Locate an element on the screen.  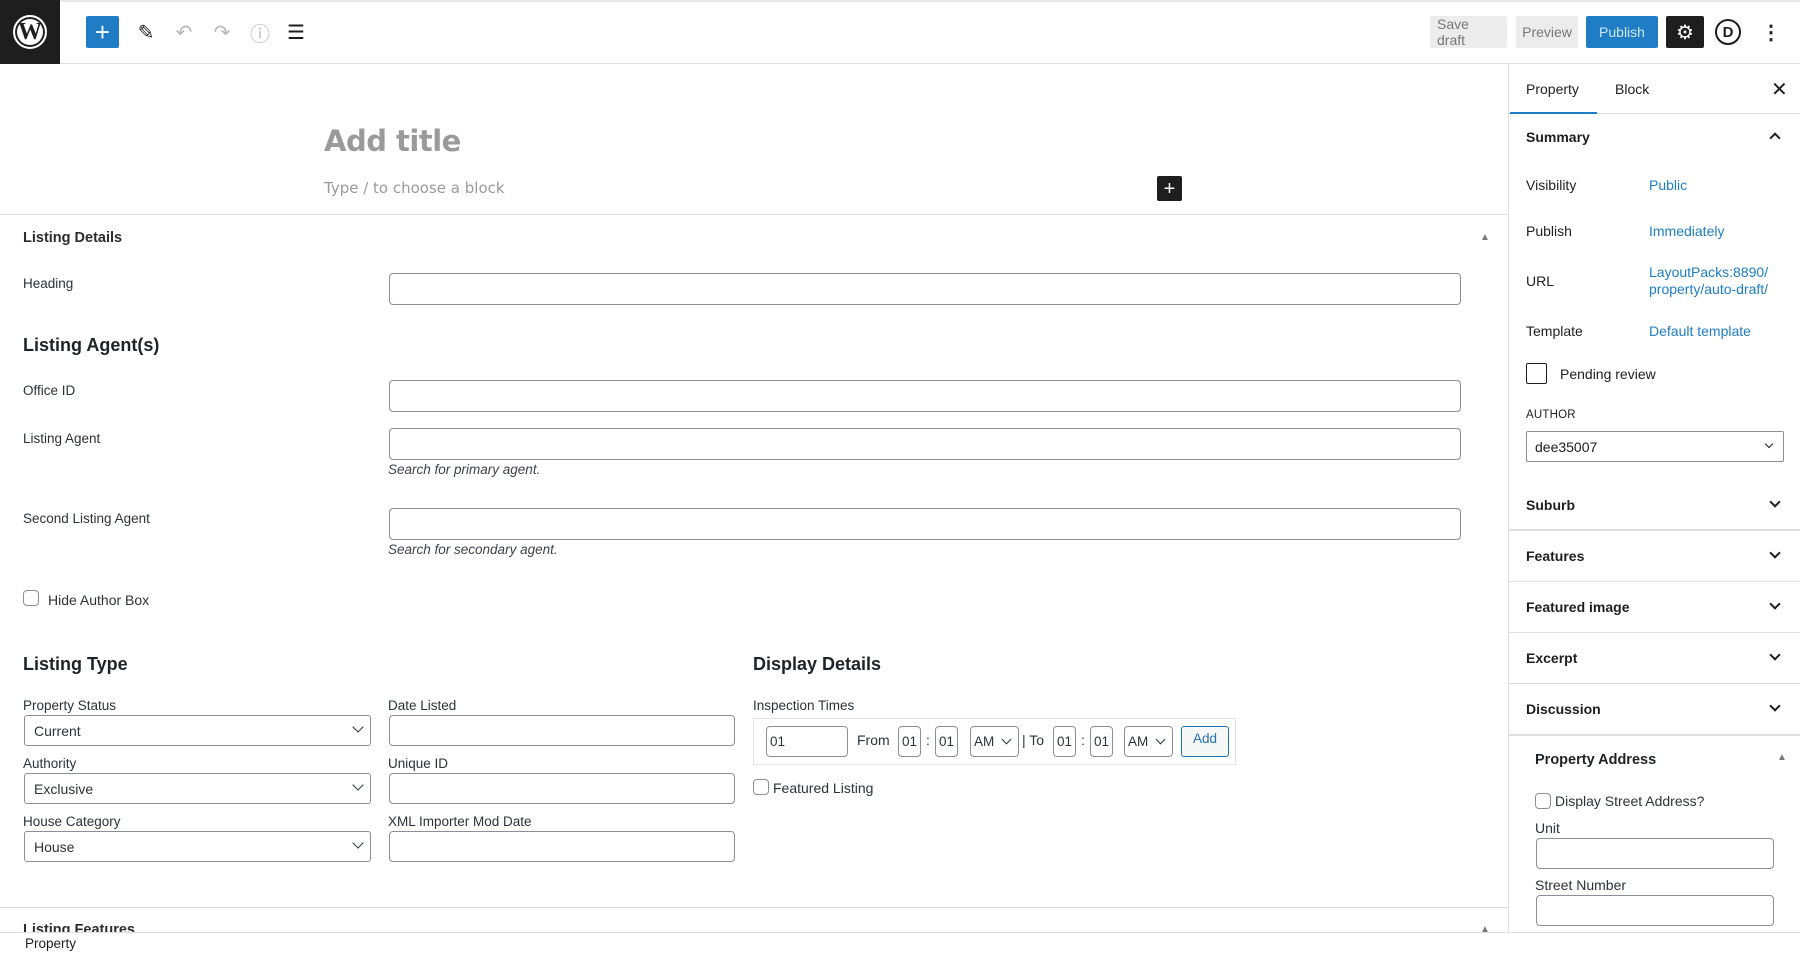
tab-block: Block is located at coordinates (1632, 89).